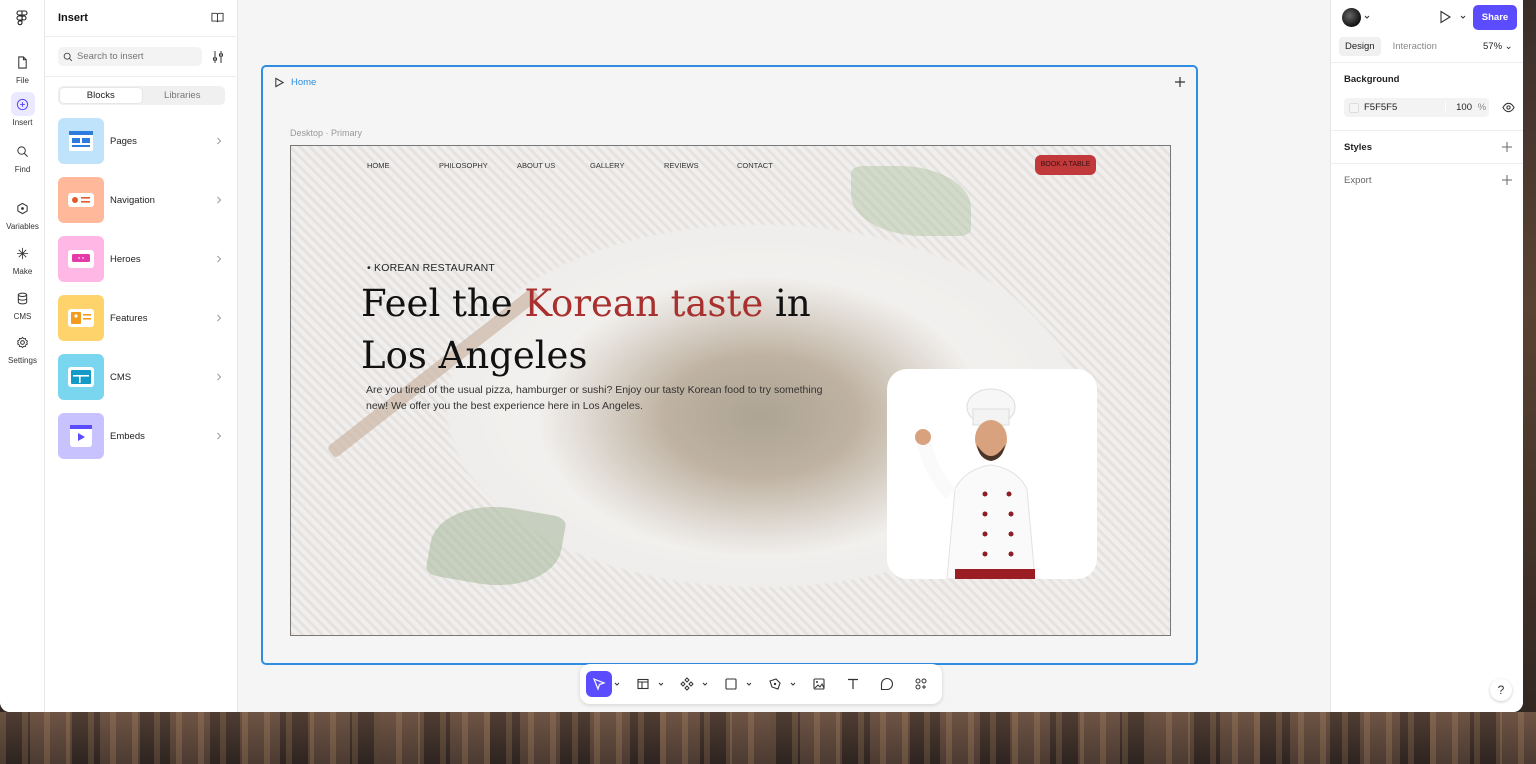 Image resolution: width=1536 pixels, height=764 pixels. I want to click on desktop-background, so click(768, 738).